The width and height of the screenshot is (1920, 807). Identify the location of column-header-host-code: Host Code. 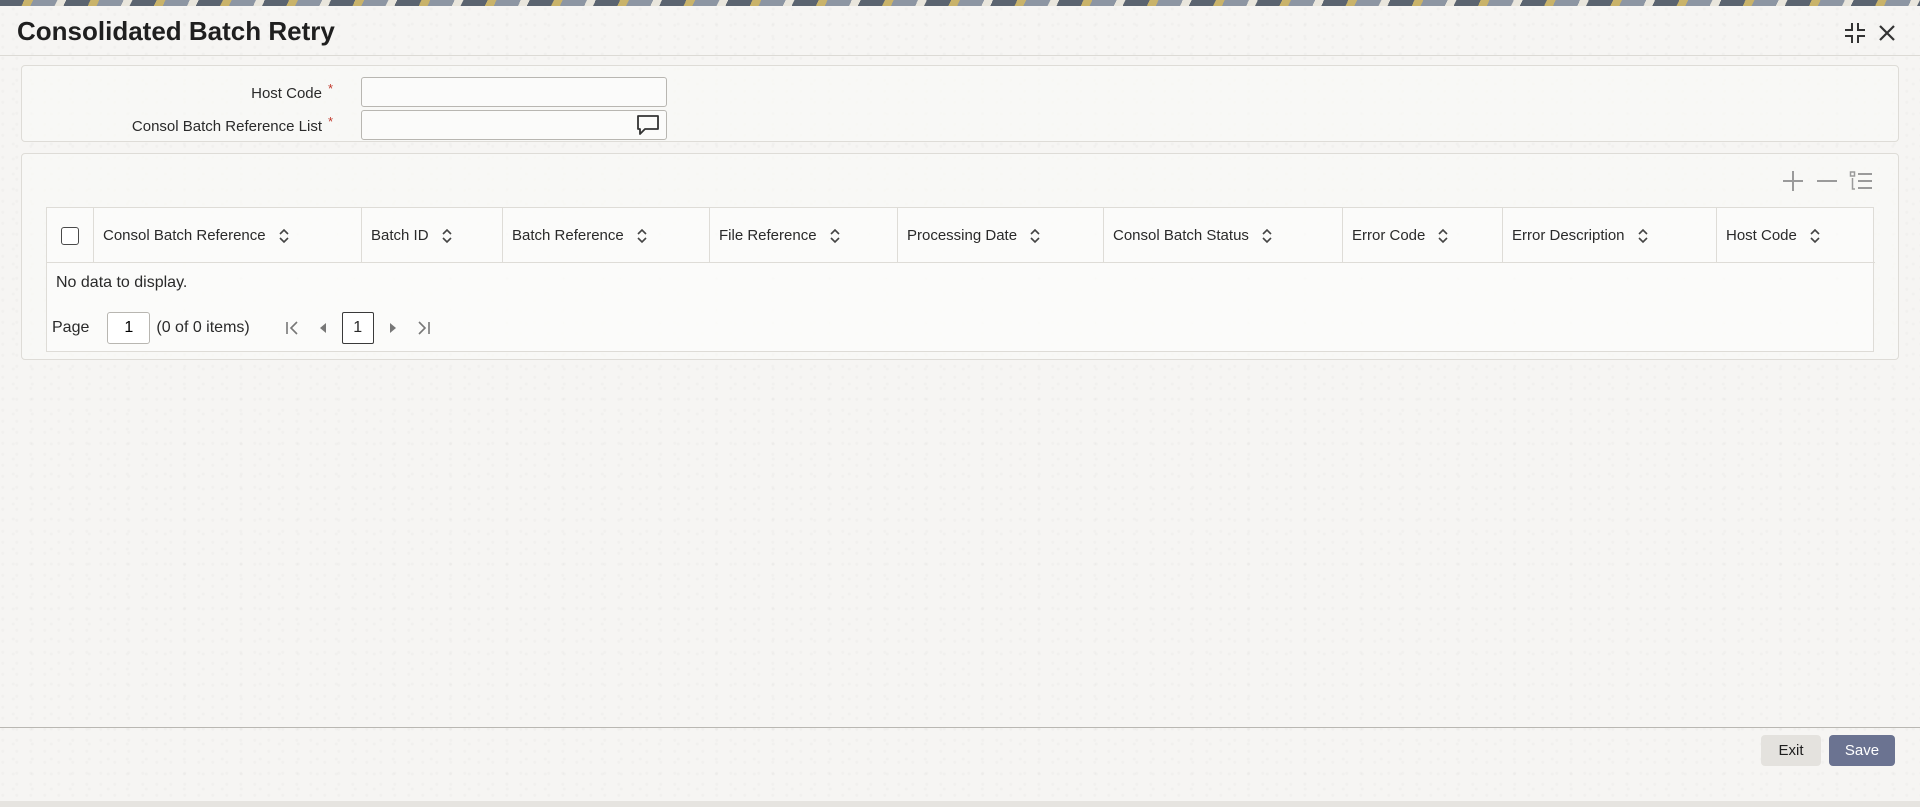
(1795, 235).